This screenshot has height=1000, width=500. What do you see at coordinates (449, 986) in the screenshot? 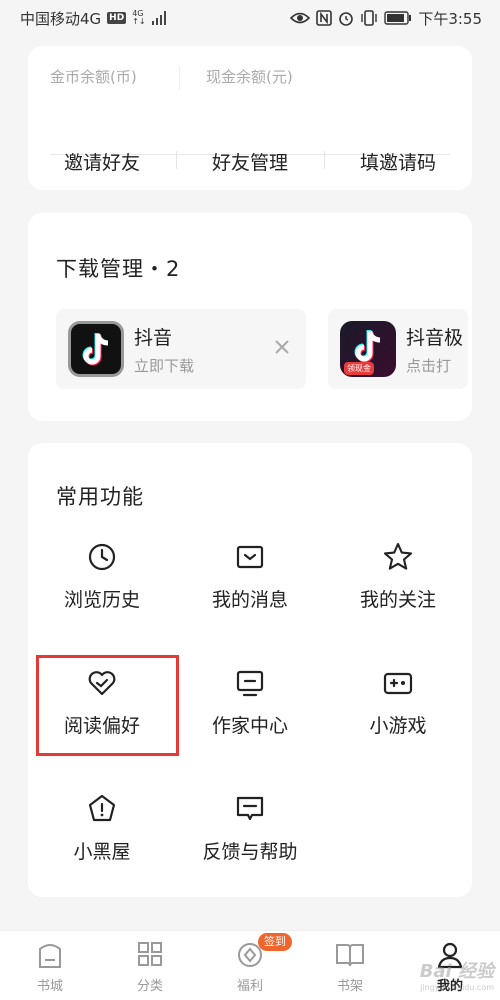
I see `tab-label: 我的` at bounding box center [449, 986].